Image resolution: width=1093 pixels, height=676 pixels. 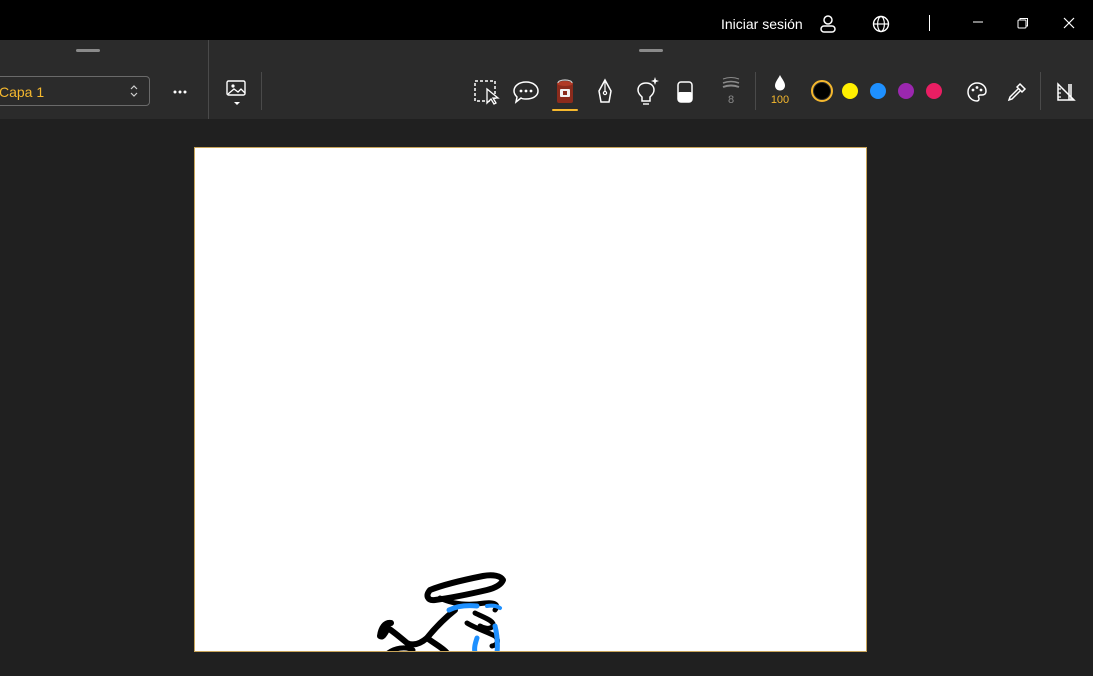 I want to click on fill-bucket-icon, so click(x=565, y=92).